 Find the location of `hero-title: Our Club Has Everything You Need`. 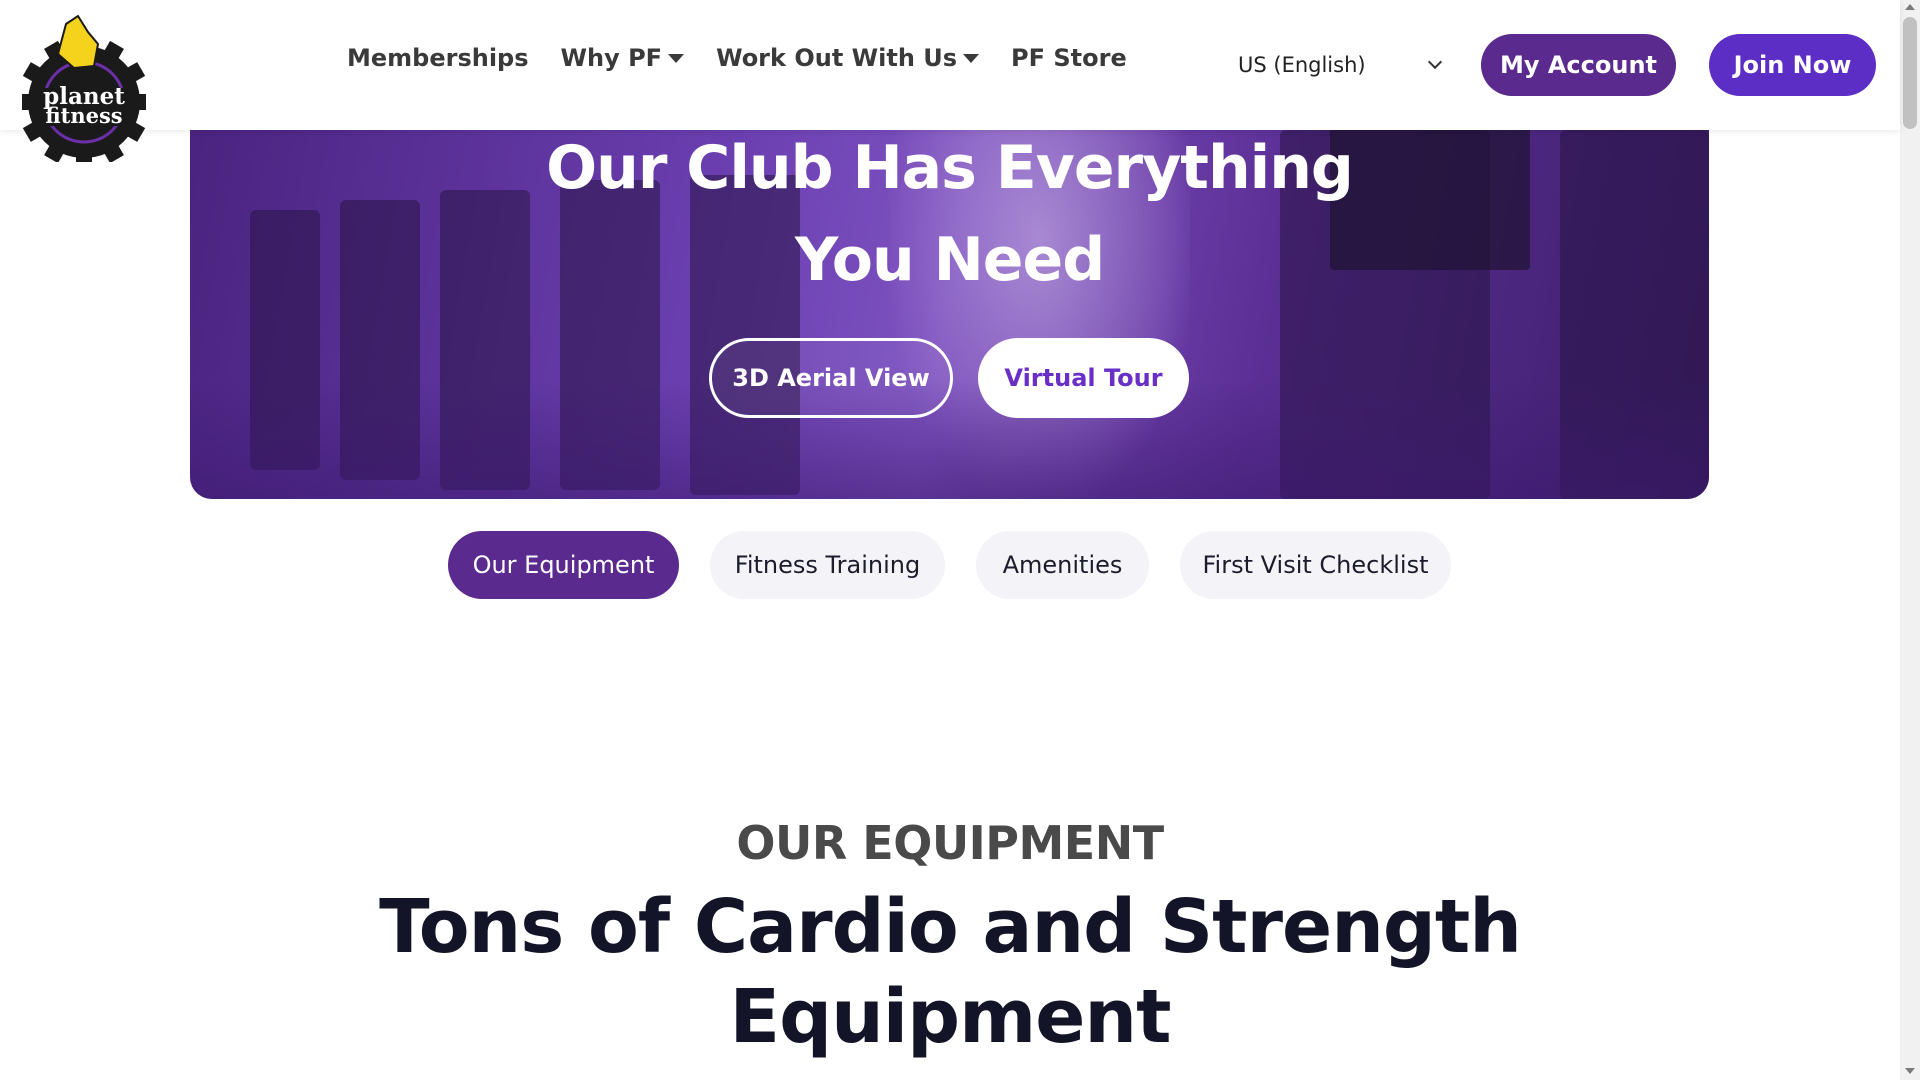

hero-title: Our Club Has Everything You Need is located at coordinates (949, 214).